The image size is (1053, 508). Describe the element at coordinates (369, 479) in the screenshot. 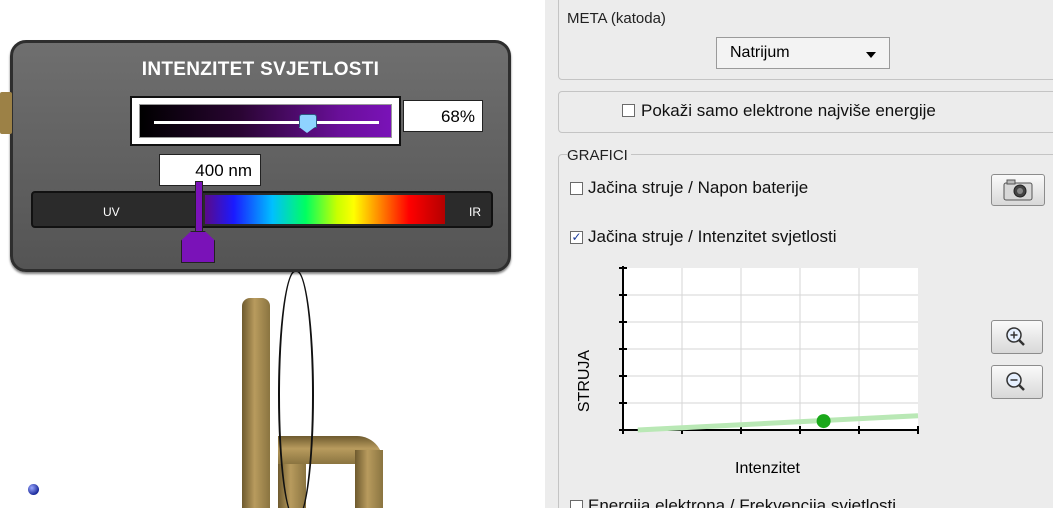

I see `circuit-wire-down` at that location.